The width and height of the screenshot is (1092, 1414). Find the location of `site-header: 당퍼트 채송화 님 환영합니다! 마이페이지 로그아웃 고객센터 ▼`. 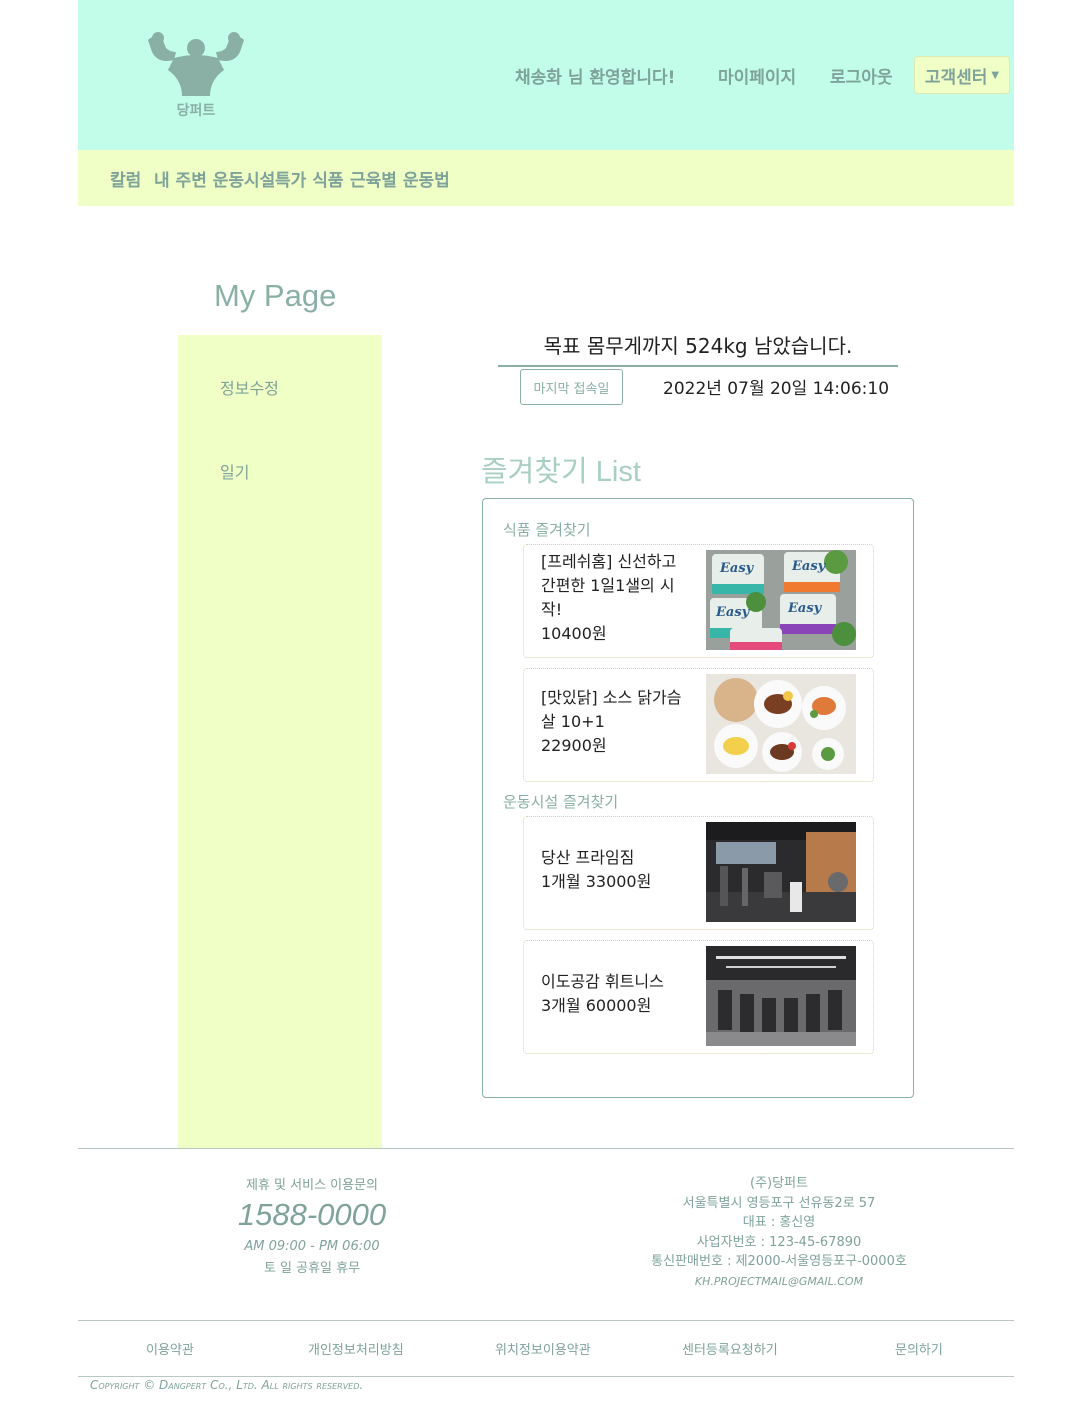

site-header: 당퍼트 채송화 님 환영합니다! 마이페이지 로그아웃 고객센터 ▼ is located at coordinates (546, 75).